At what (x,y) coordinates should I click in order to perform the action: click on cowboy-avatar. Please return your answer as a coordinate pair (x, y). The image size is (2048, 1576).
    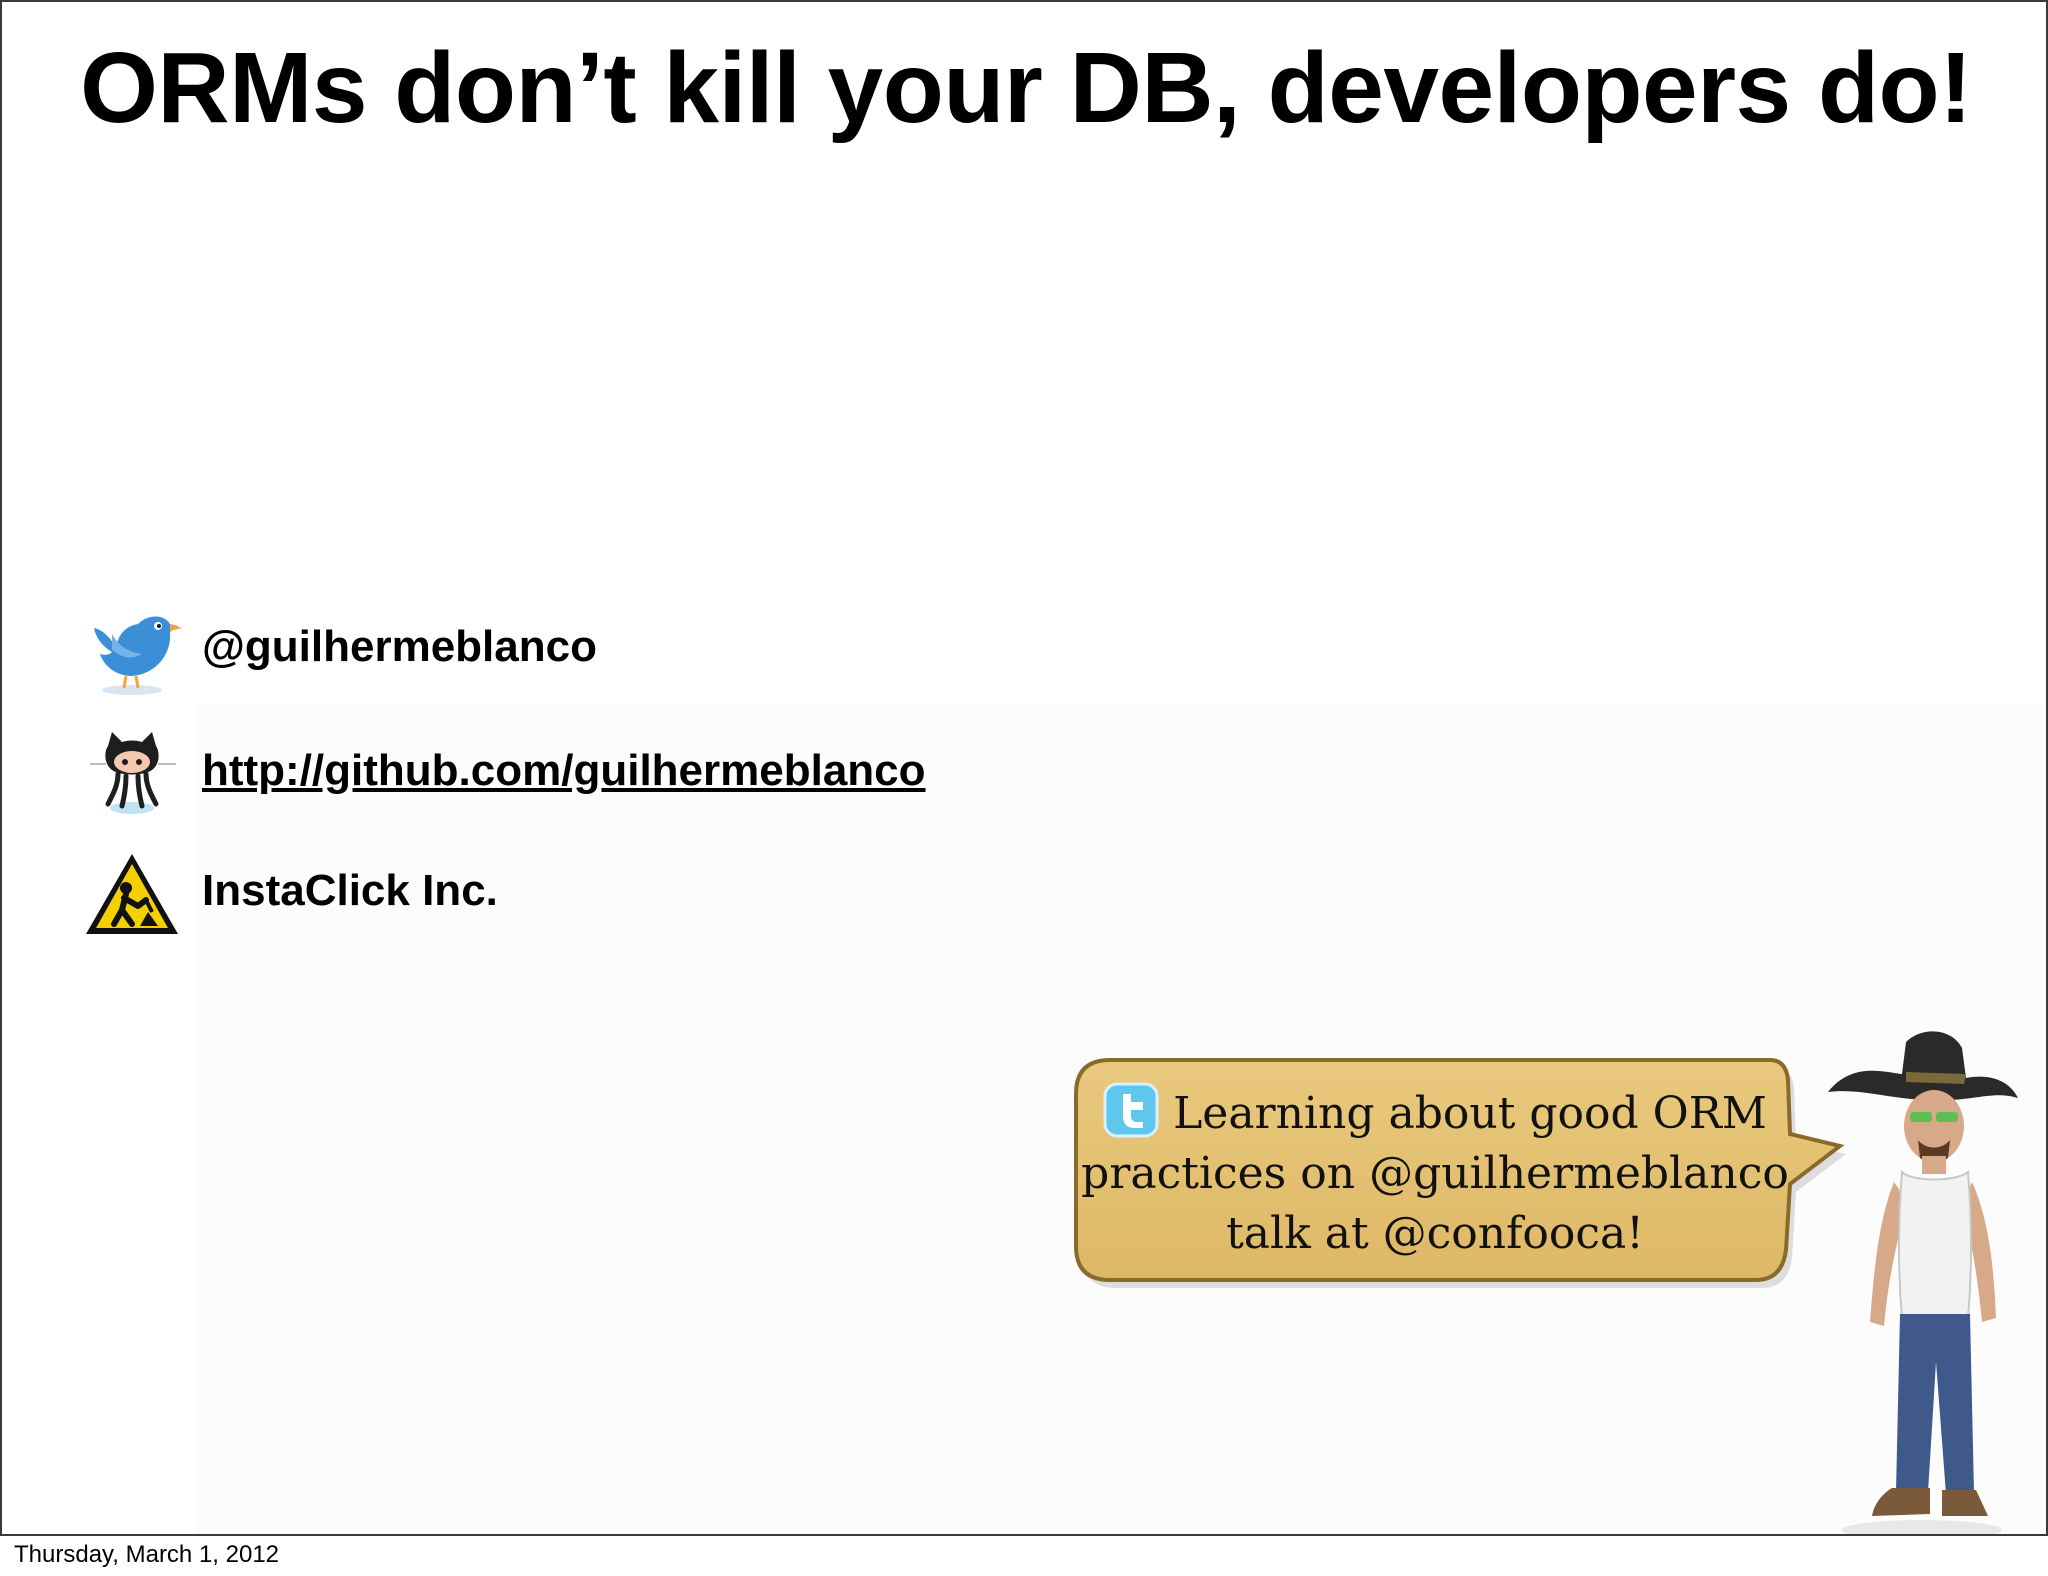
    Looking at the image, I should click on (1923, 1282).